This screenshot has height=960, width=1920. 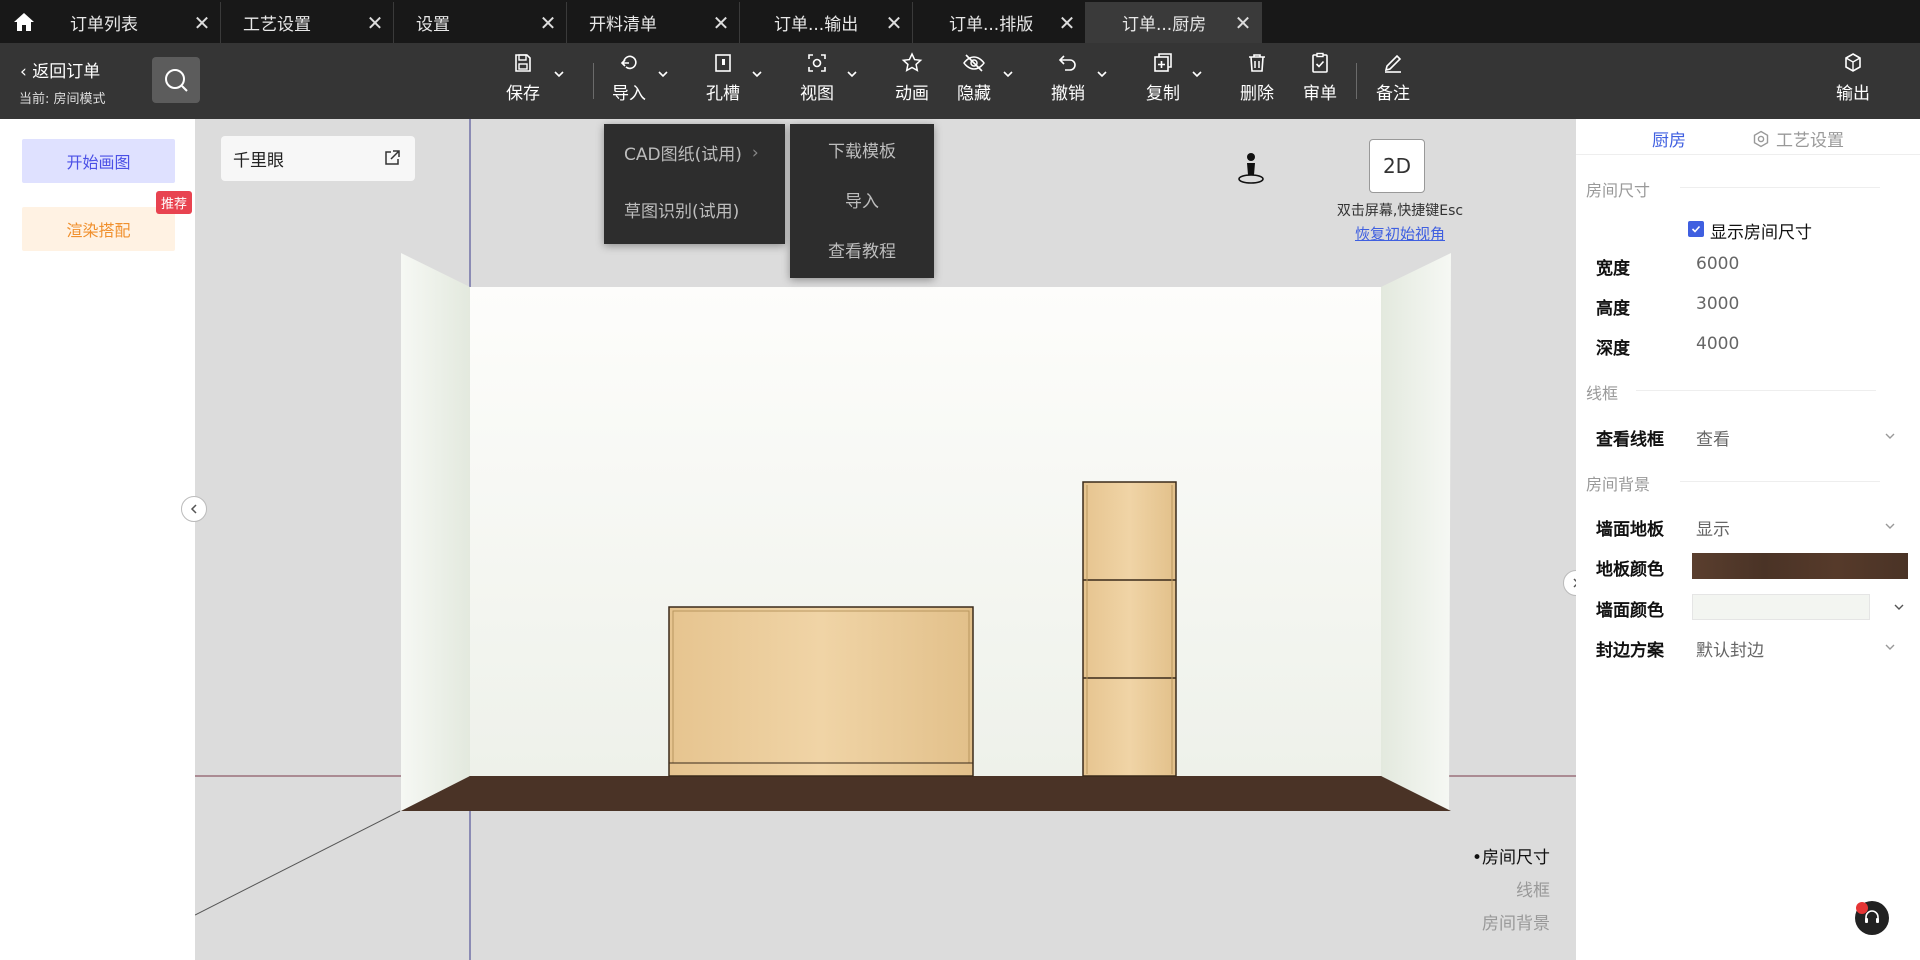 I want to click on menu-item-label: CAD图纸(试用), so click(x=683, y=155).